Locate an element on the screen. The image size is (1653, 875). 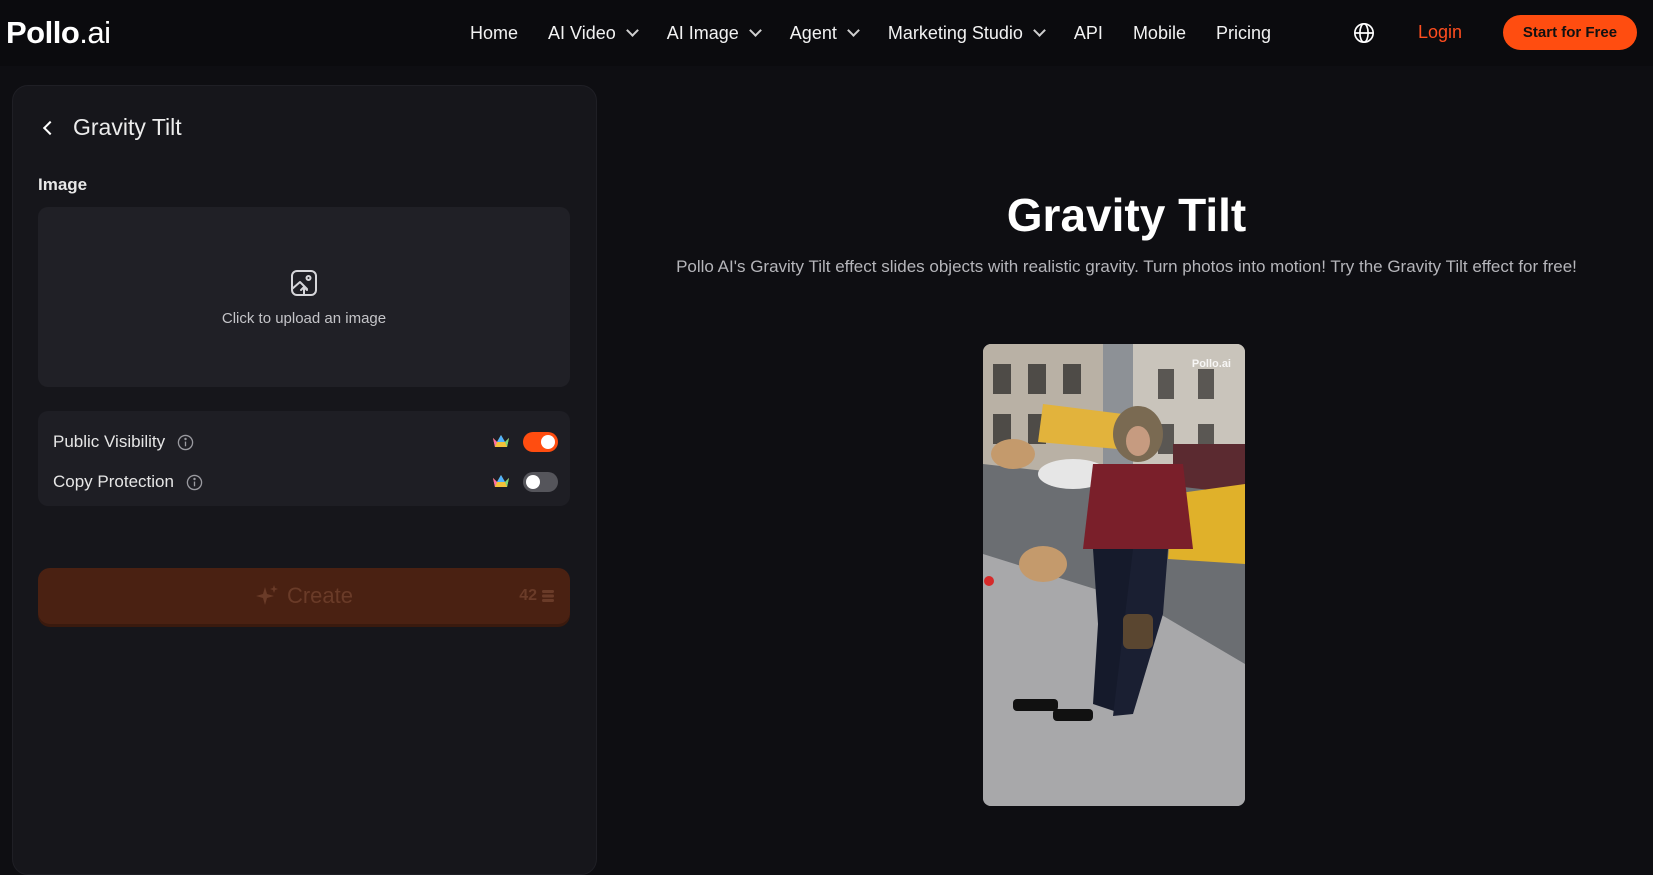
public-visibility-row: Public Visibility is located at coordinates (305, 442).